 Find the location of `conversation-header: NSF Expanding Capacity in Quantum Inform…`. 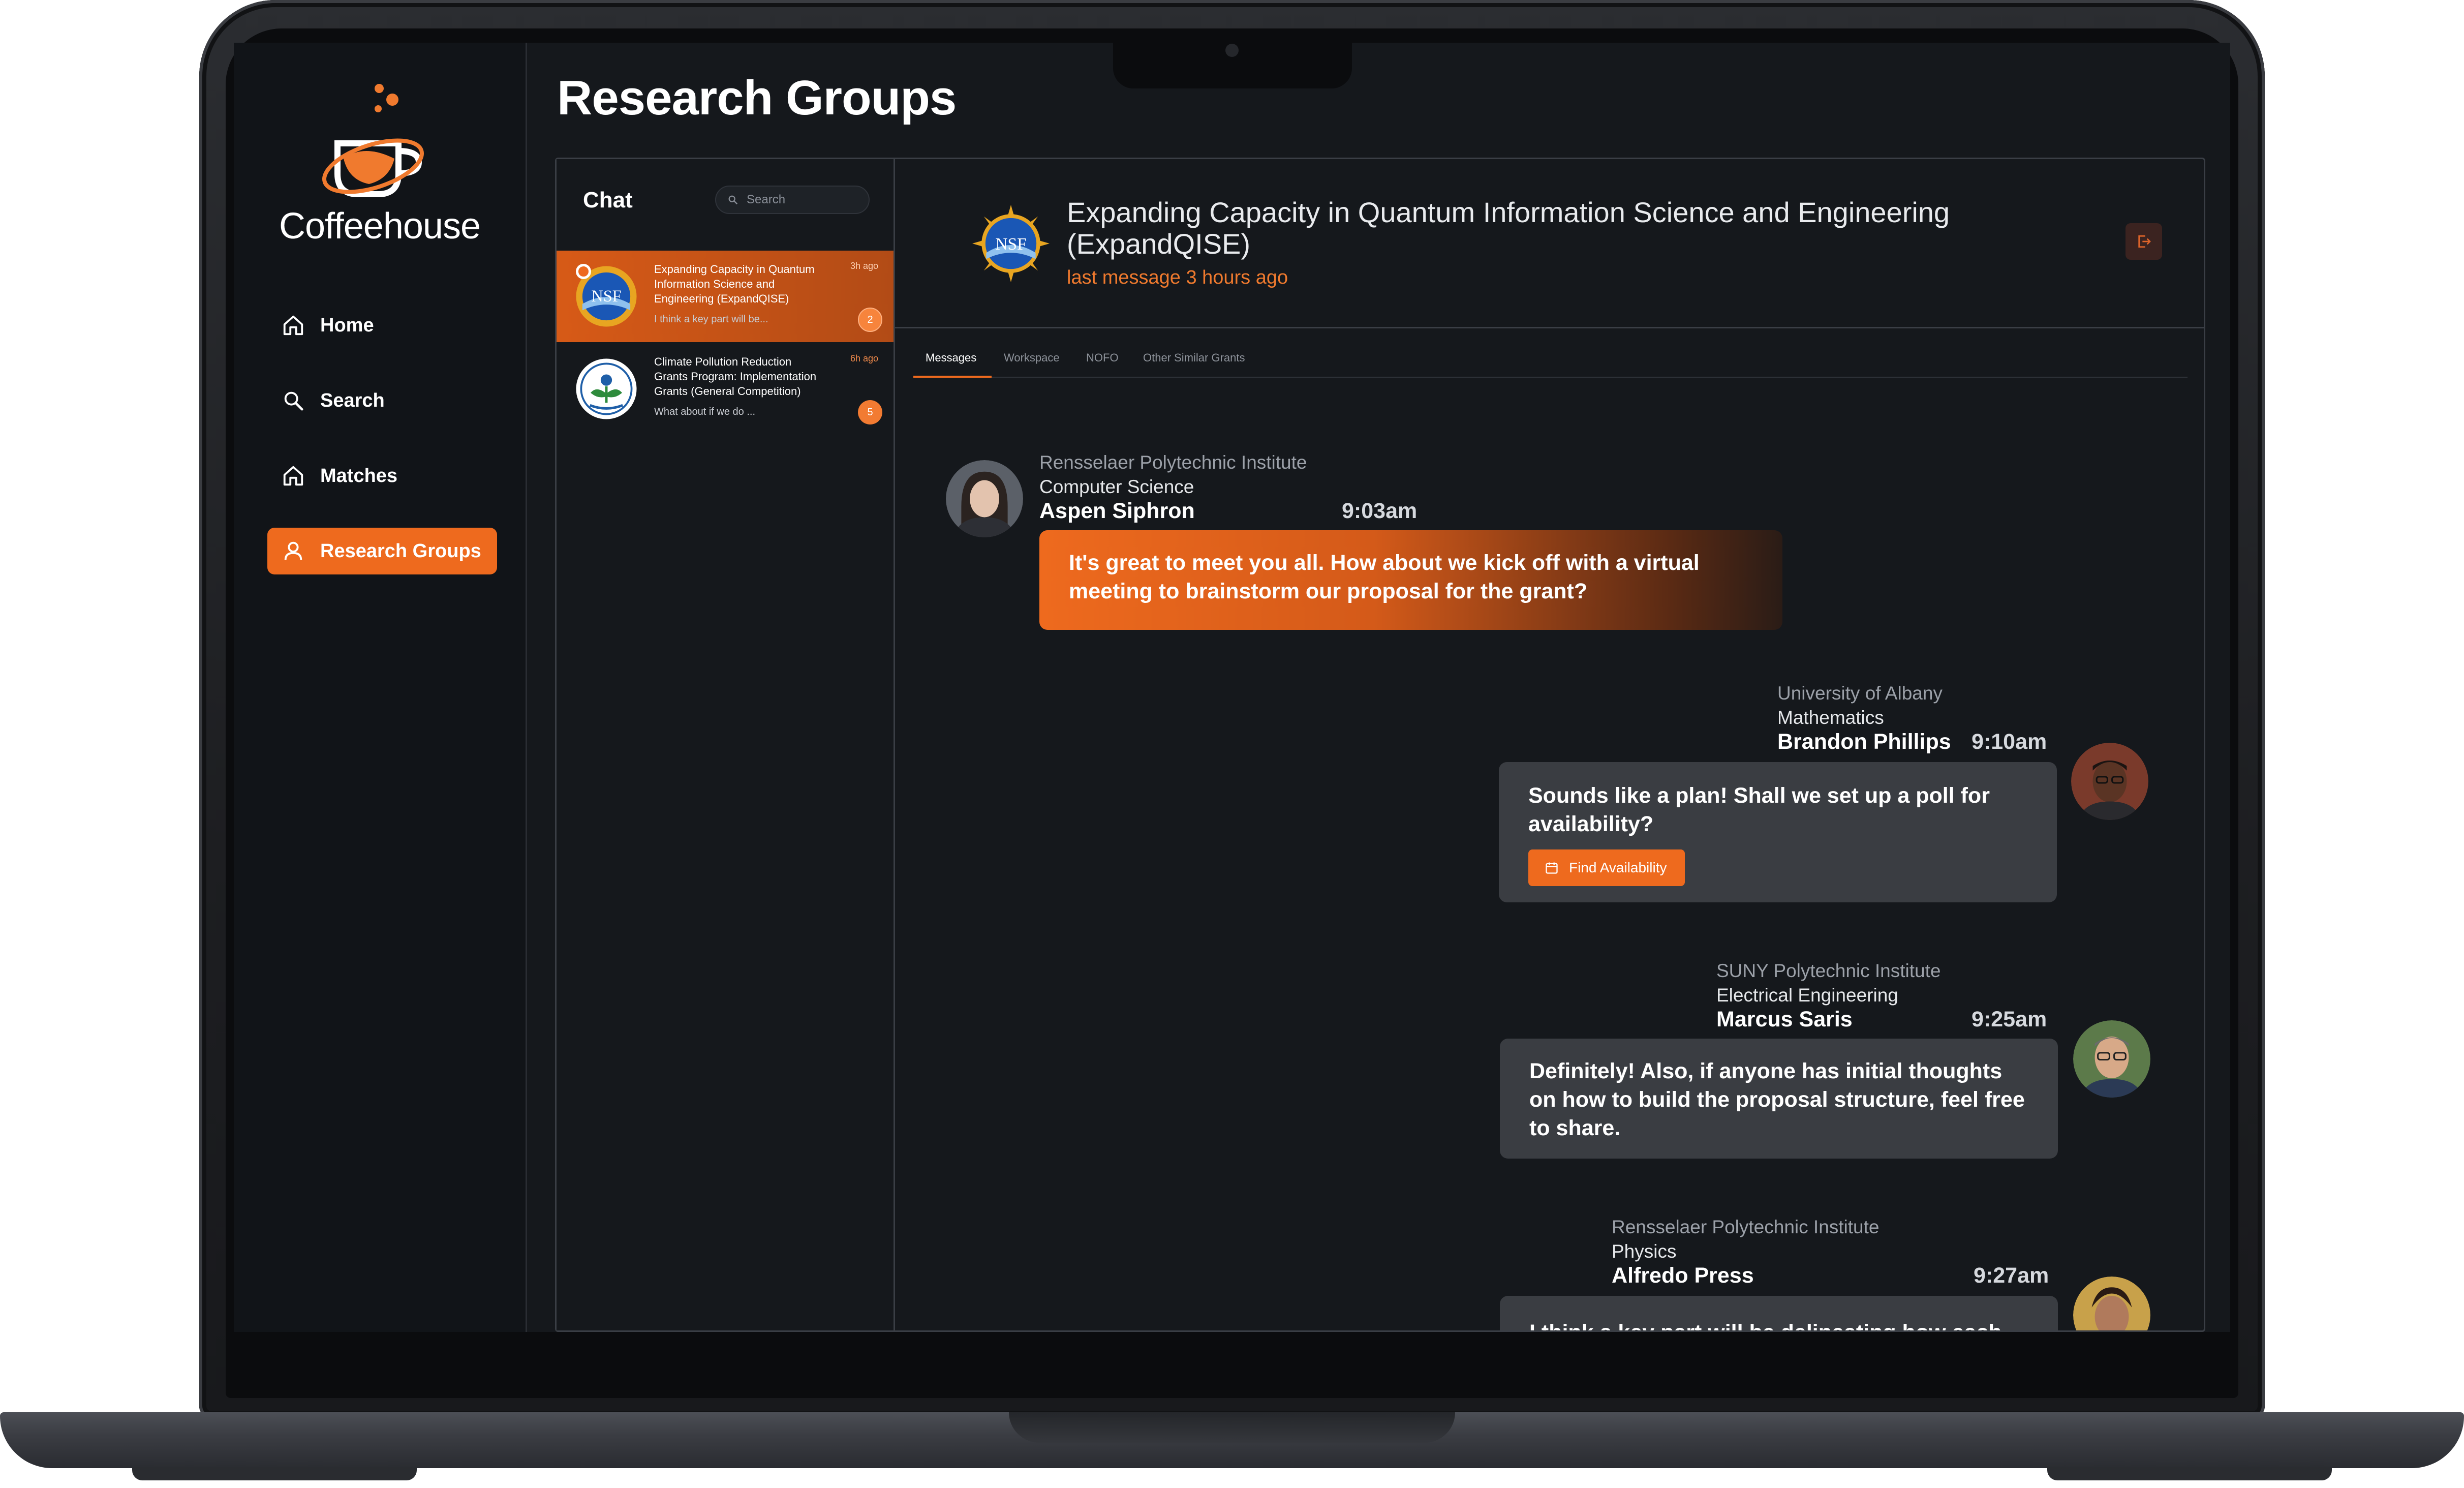

conversation-header: NSF Expanding Capacity in Quantum Inform… is located at coordinates (1549, 243).